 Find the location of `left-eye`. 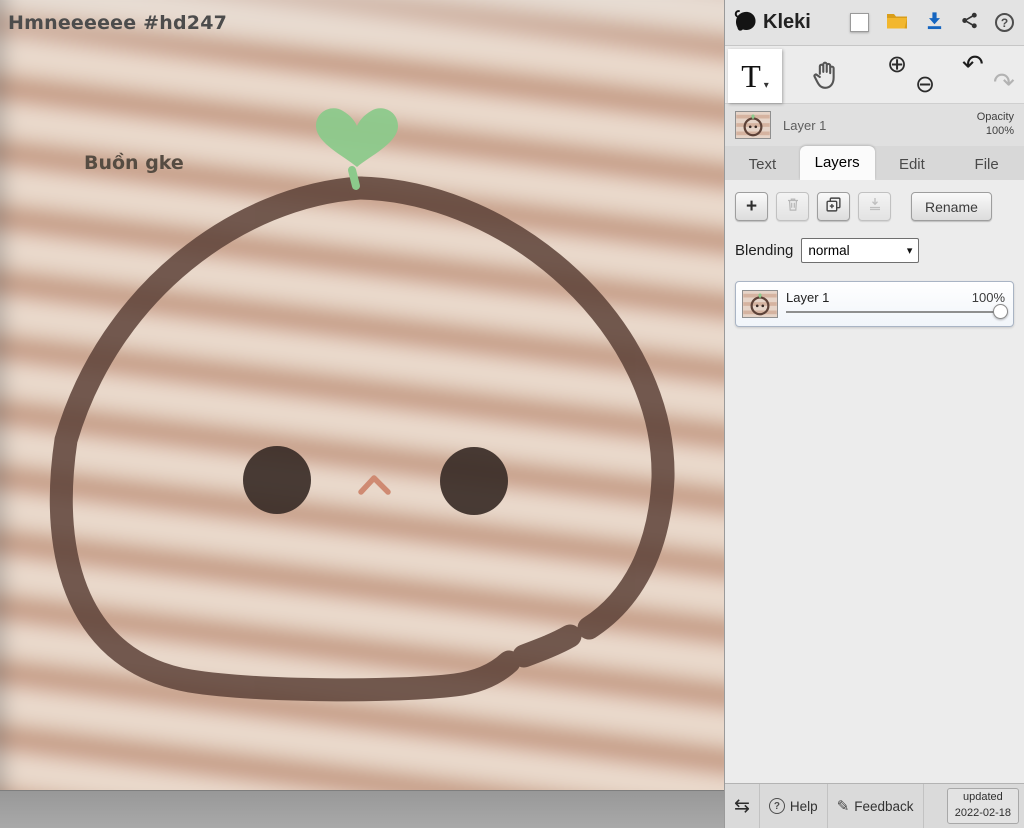

left-eye is located at coordinates (277, 480).